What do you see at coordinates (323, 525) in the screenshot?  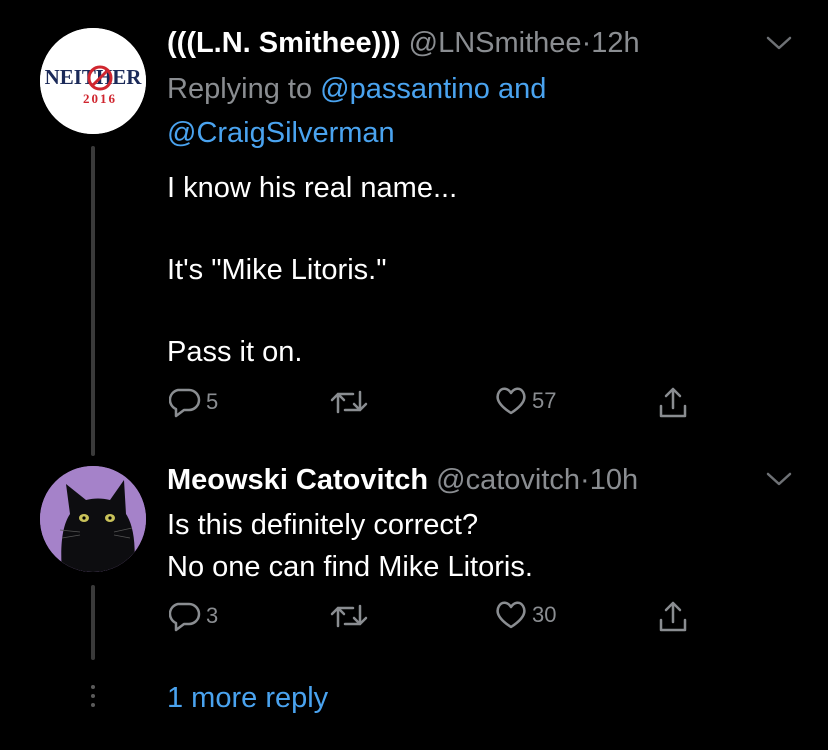 I see `tweet-text-line: Is this definitely correct?` at bounding box center [323, 525].